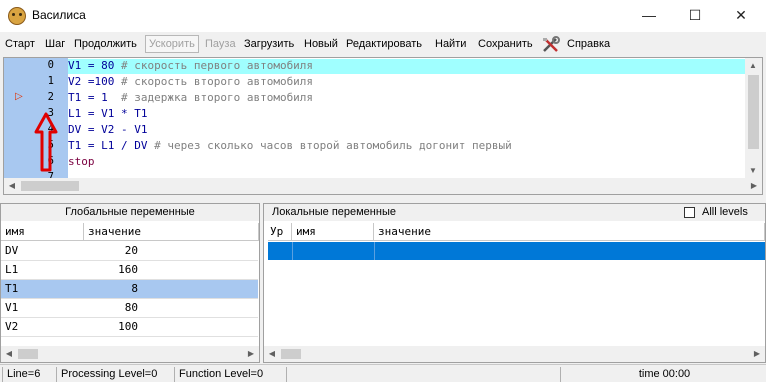 Image resolution: width=766 pixels, height=382 pixels. Describe the element at coordinates (101, 81) in the screenshot. I see `code-token: =100` at that location.